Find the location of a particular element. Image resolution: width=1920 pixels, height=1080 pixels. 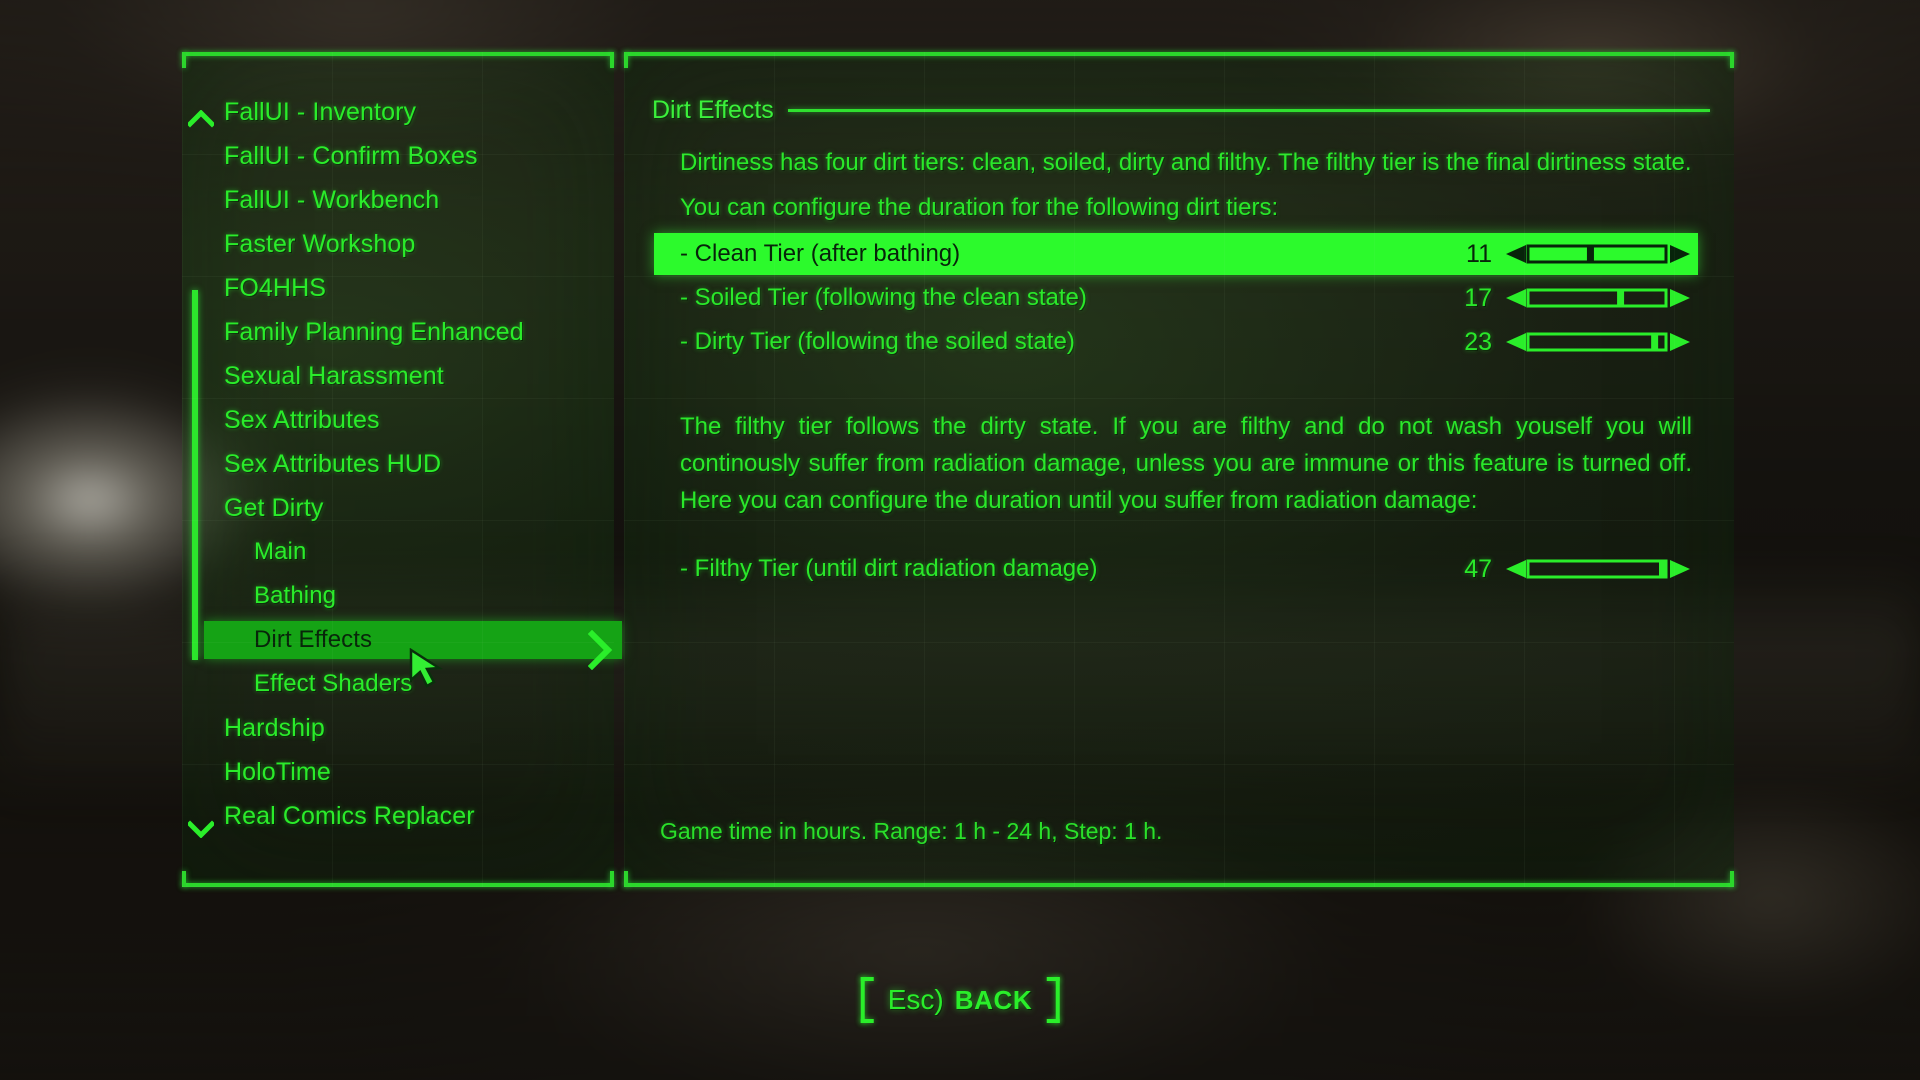

sidebar-item-label: Main is located at coordinates (280, 551).